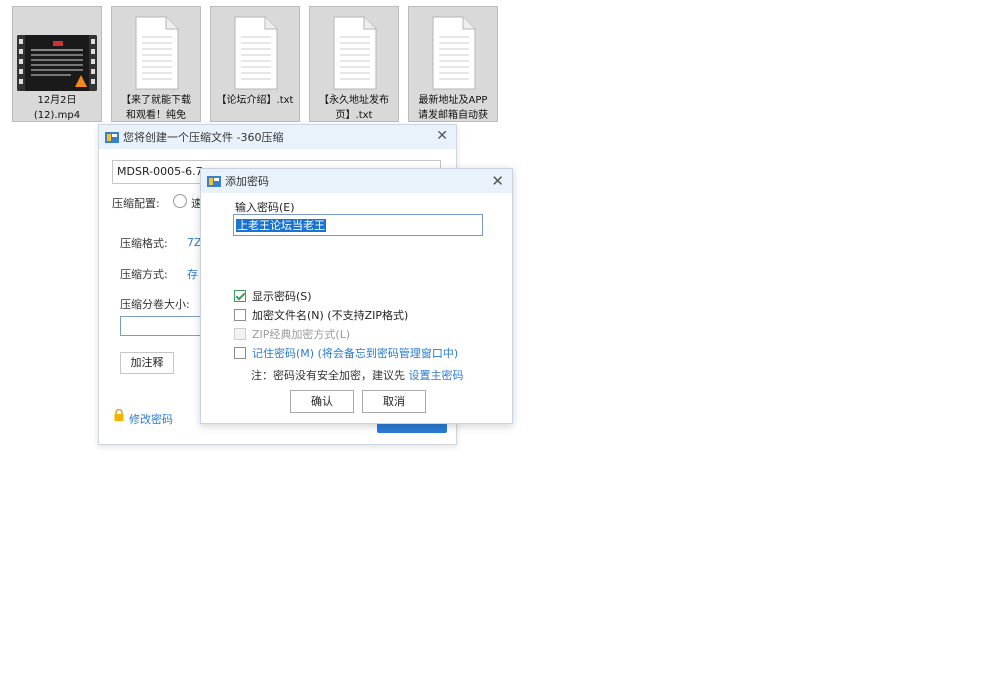  I want to click on show-password-label: 显示密码(S), so click(282, 296).